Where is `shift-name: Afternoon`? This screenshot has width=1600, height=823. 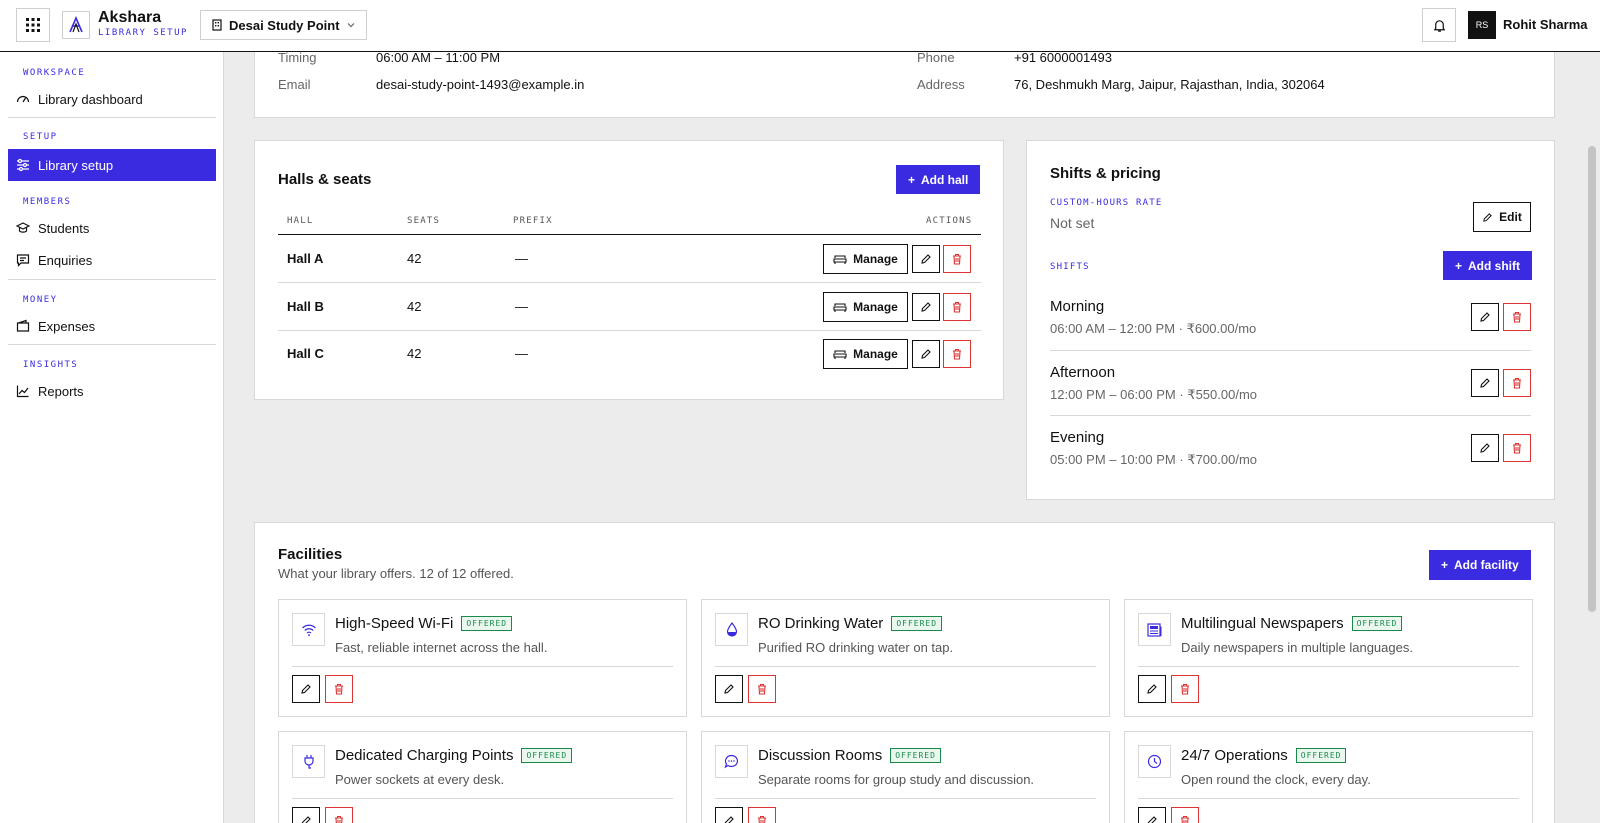 shift-name: Afternoon is located at coordinates (1083, 372).